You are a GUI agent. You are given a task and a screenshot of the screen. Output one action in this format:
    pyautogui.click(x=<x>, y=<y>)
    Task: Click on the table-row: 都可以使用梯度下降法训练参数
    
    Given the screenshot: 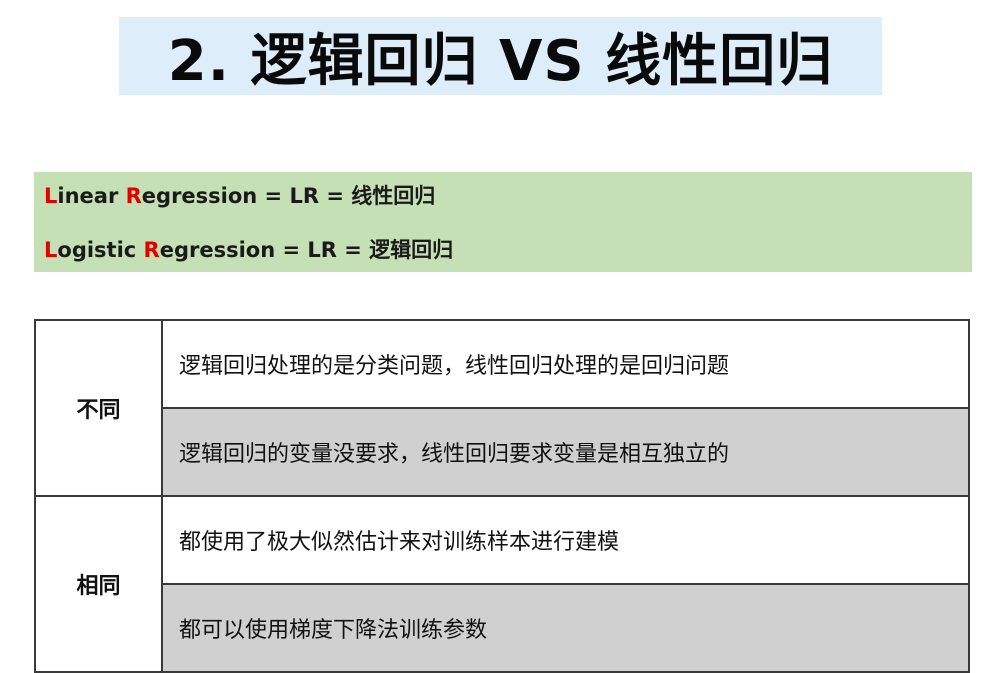 What is the action you would take?
    pyautogui.click(x=502, y=628)
    